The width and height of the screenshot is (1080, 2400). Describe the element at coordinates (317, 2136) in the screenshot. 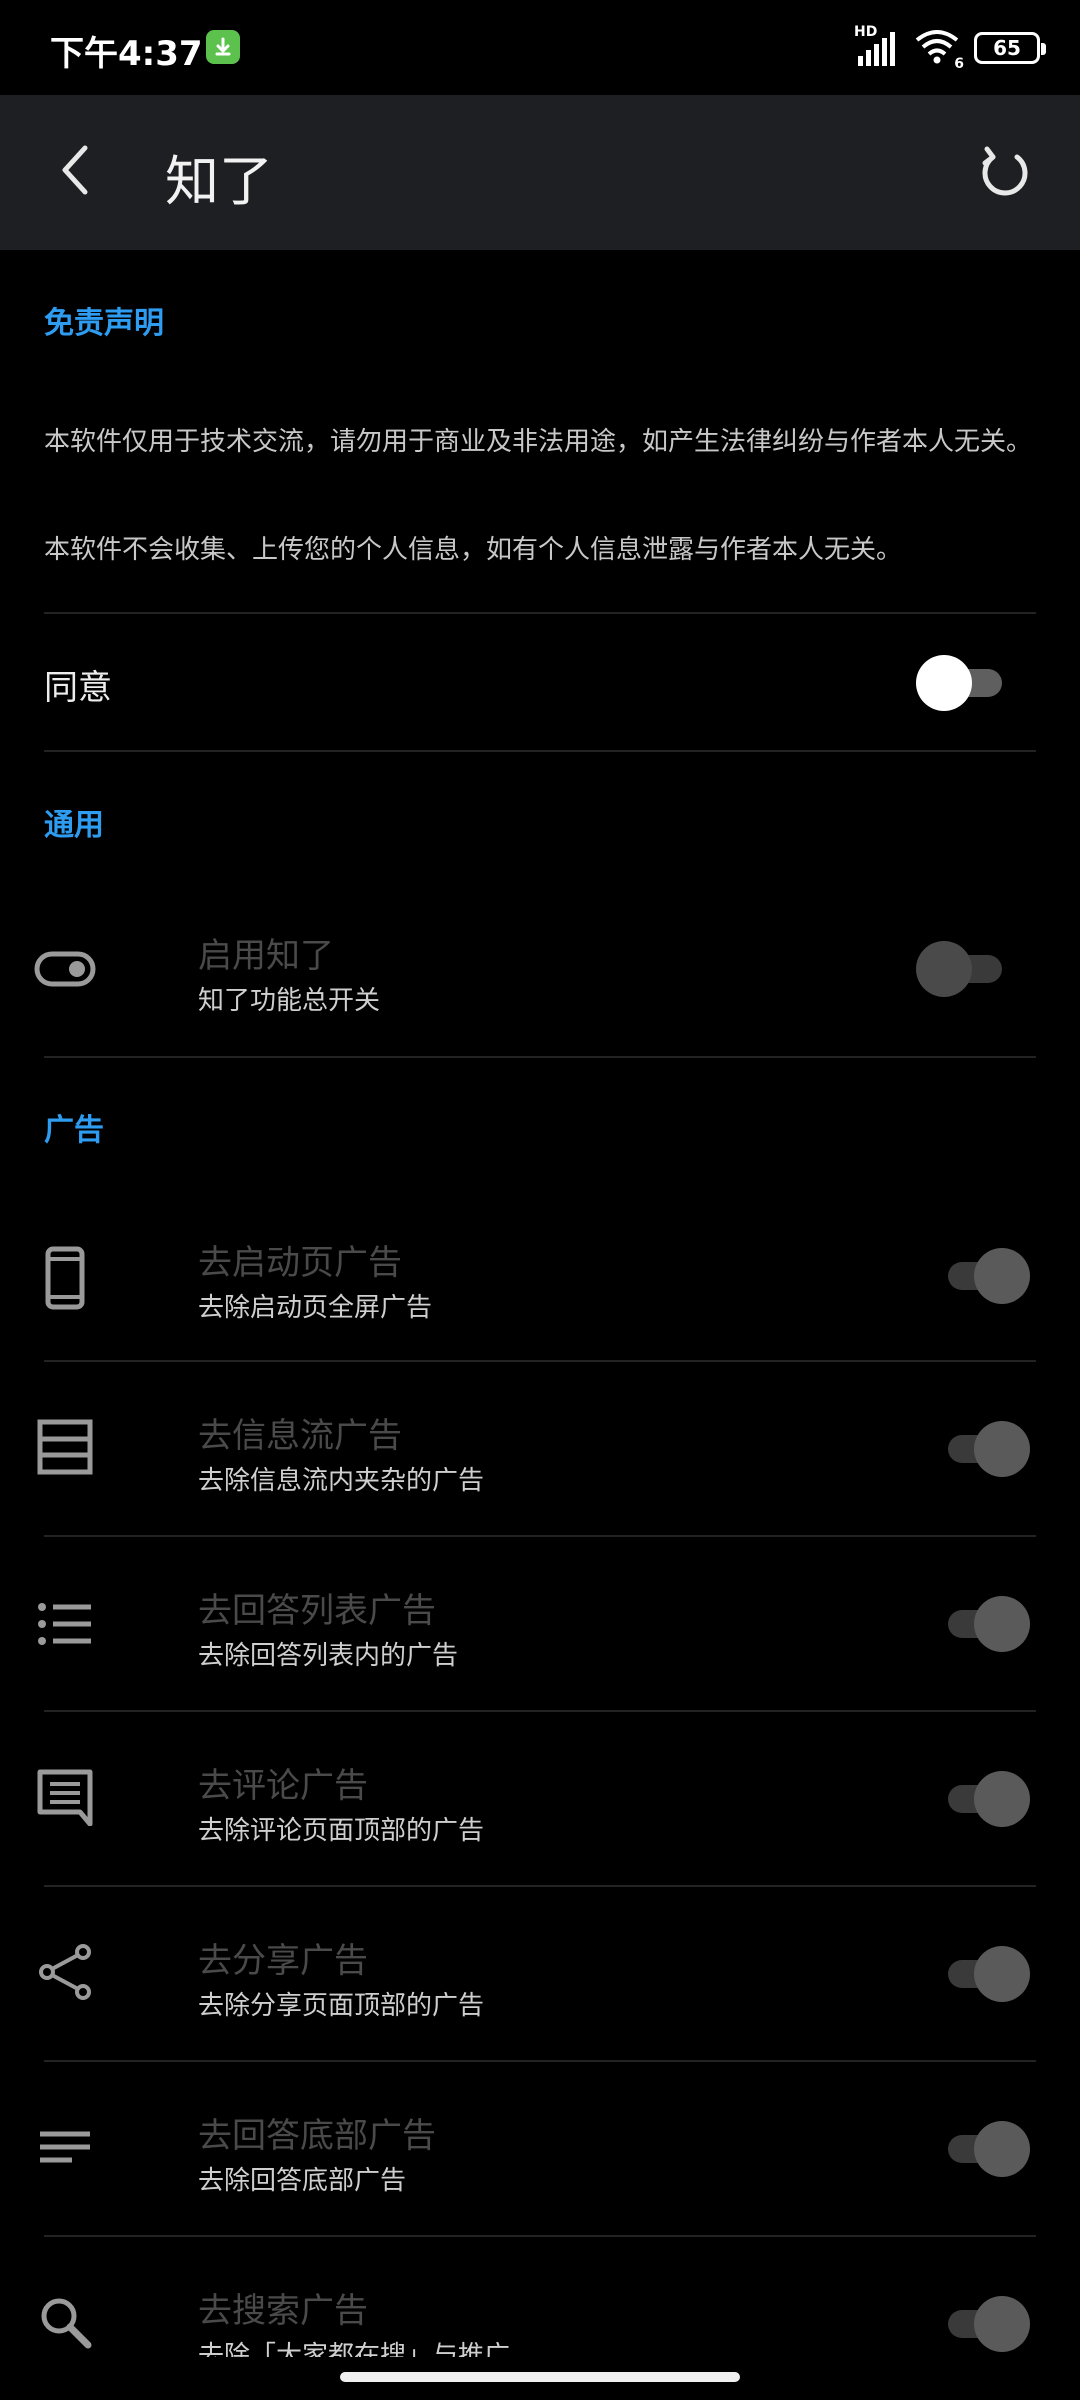

I see `item-title: 去回答底部广告` at that location.